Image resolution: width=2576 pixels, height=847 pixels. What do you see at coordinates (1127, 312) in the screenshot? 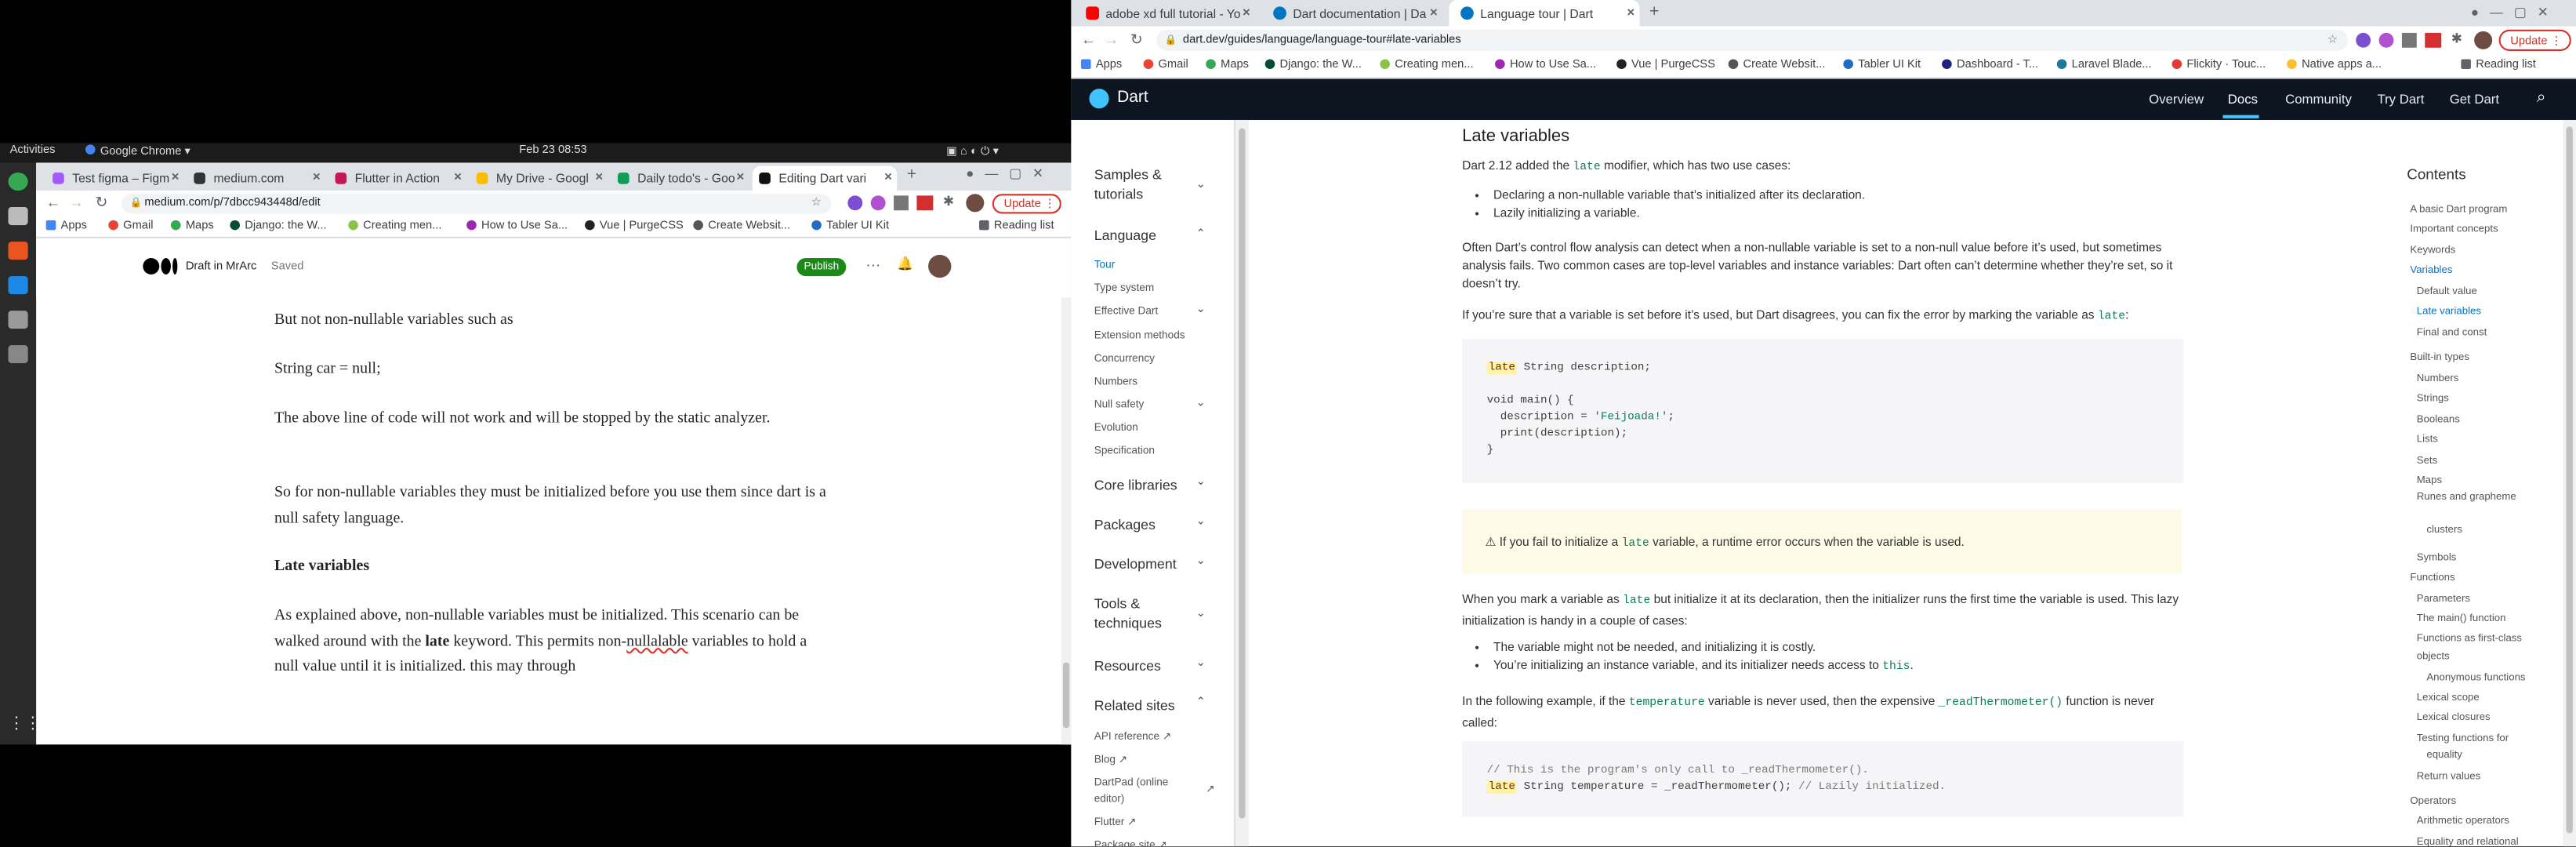
I see `sidebar-item-effective-dart: Effective Dart` at bounding box center [1127, 312].